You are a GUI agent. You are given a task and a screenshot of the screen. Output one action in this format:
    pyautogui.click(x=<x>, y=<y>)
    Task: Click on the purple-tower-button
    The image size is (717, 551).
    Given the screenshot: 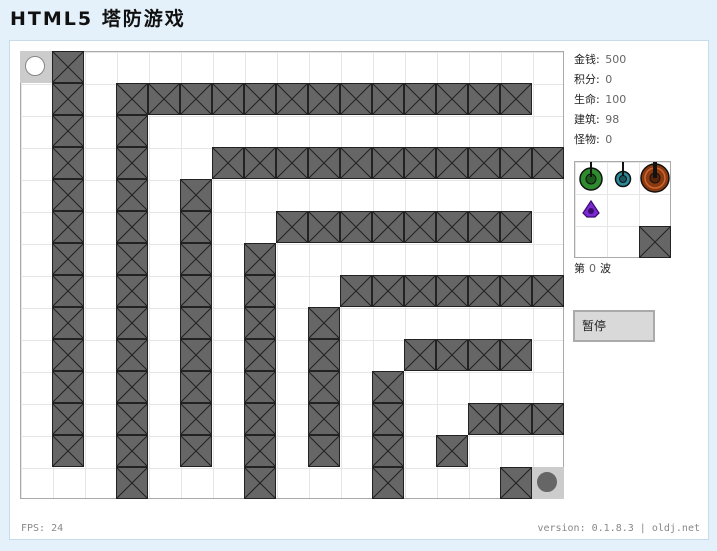 What is the action you would take?
    pyautogui.click(x=591, y=210)
    